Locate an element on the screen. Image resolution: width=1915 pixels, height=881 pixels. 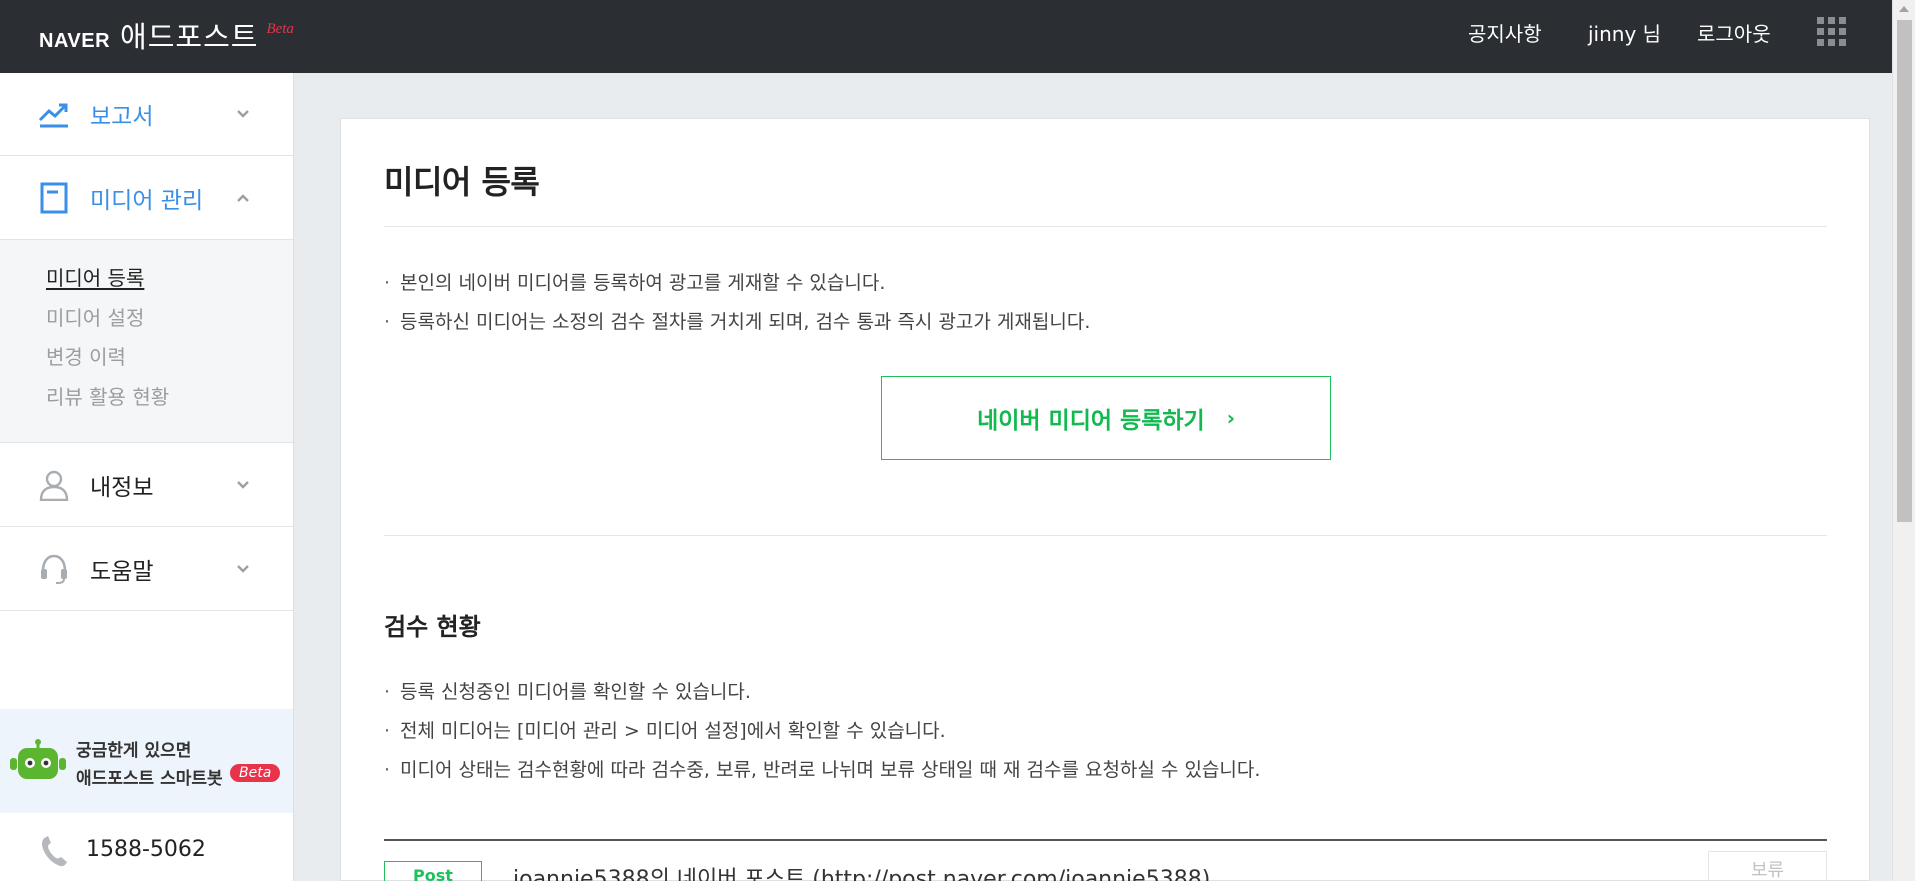
sidebar-menu-help: 도움말 is located at coordinates (146, 569).